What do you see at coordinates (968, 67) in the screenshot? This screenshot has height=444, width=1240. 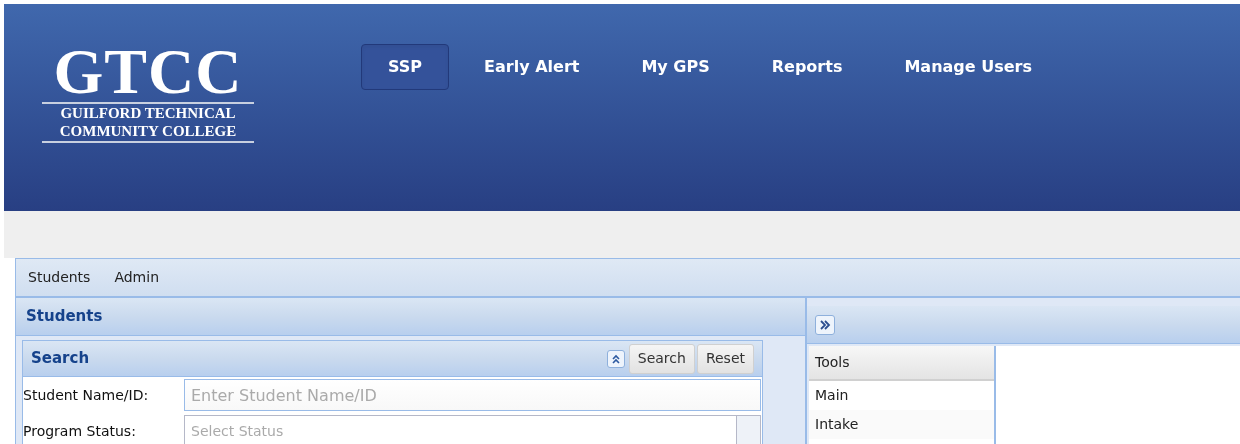 I see `nav-tab: Manage Users` at bounding box center [968, 67].